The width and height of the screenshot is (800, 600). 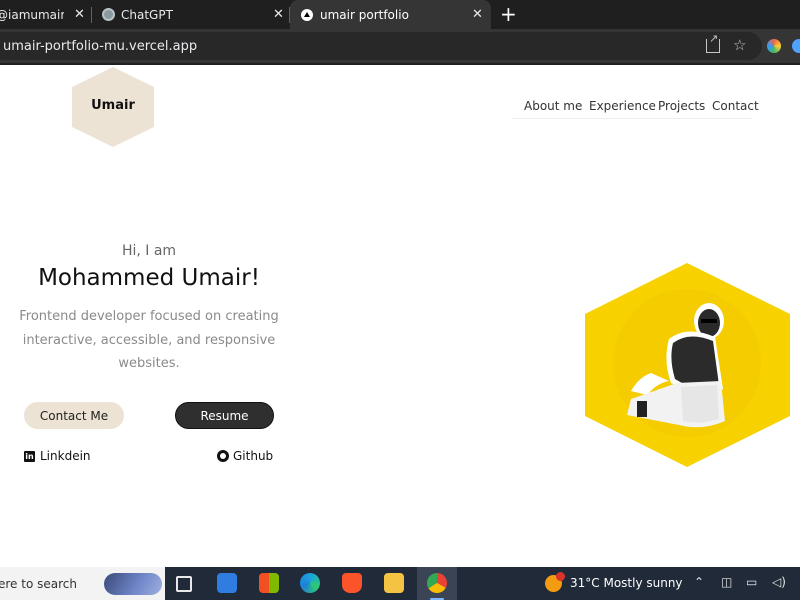 What do you see at coordinates (269, 583) in the screenshot?
I see `microsoft-store-icon` at bounding box center [269, 583].